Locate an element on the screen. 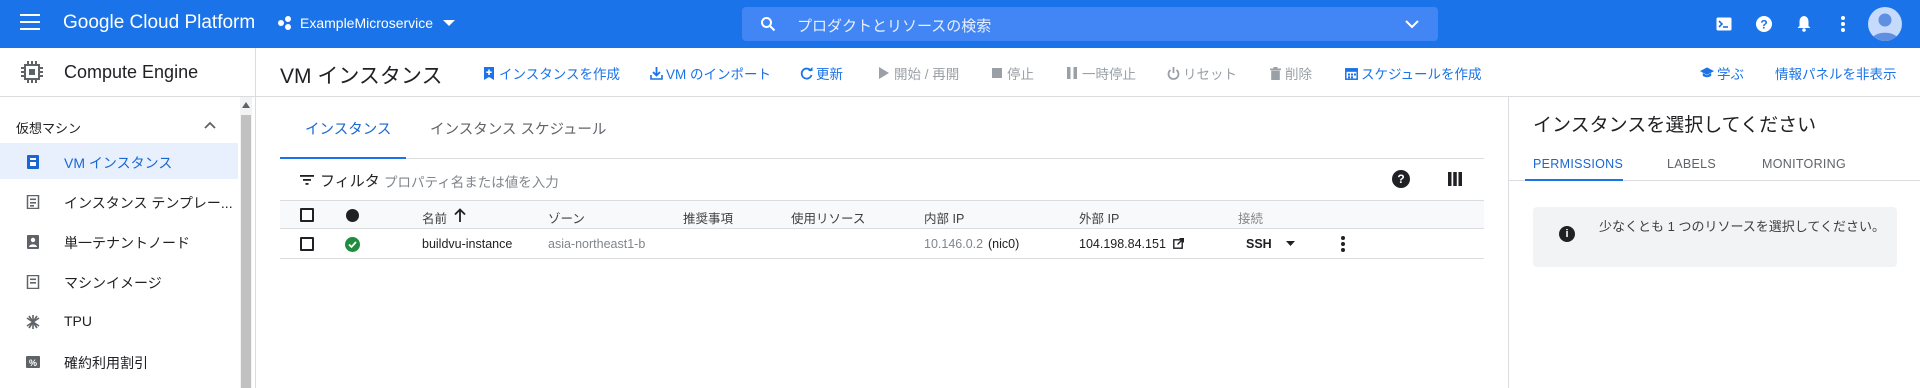 This screenshot has height=388, width=1920. instance-external-ip-link: 104.198.84.151 is located at coordinates (1122, 244).